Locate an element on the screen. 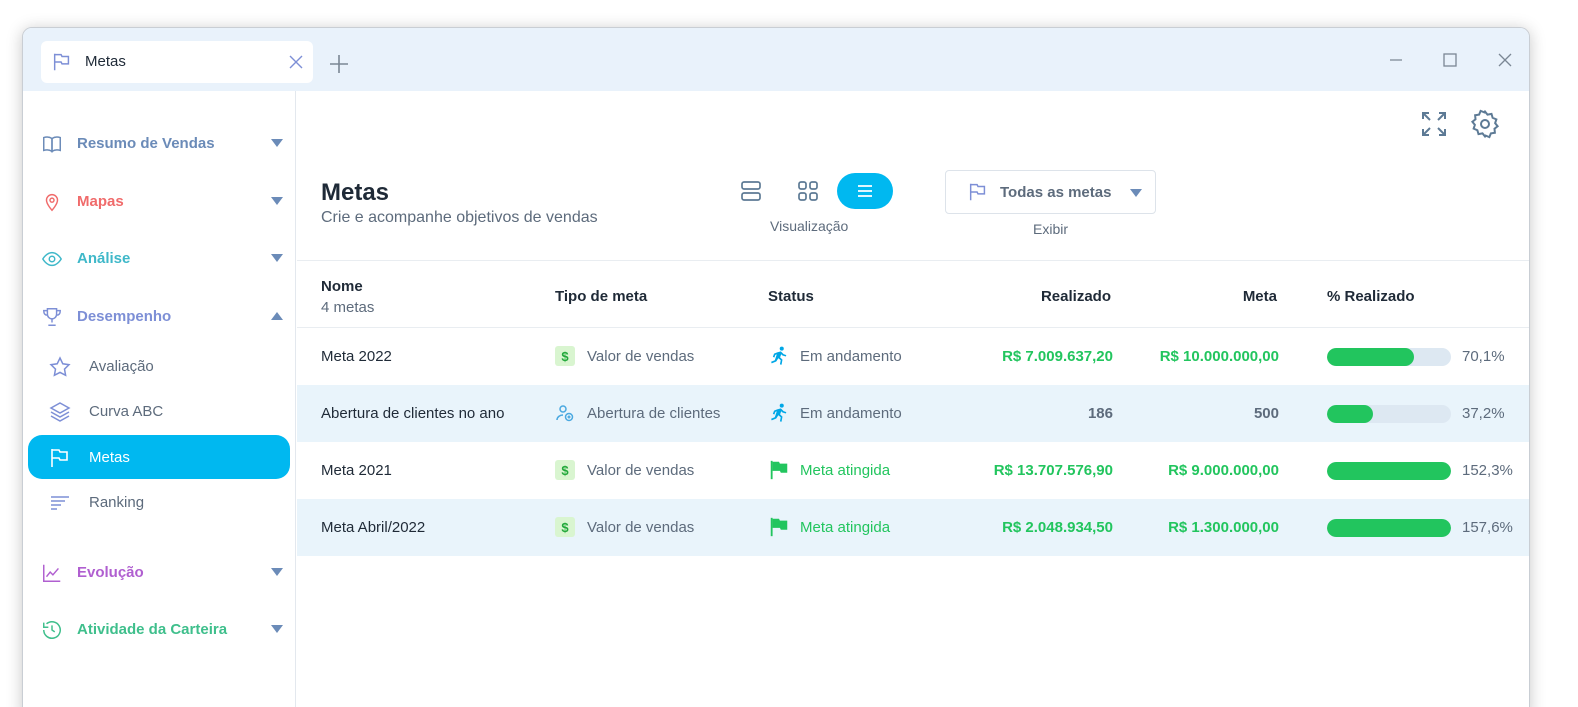  chevron-up-icon is located at coordinates (277, 316).